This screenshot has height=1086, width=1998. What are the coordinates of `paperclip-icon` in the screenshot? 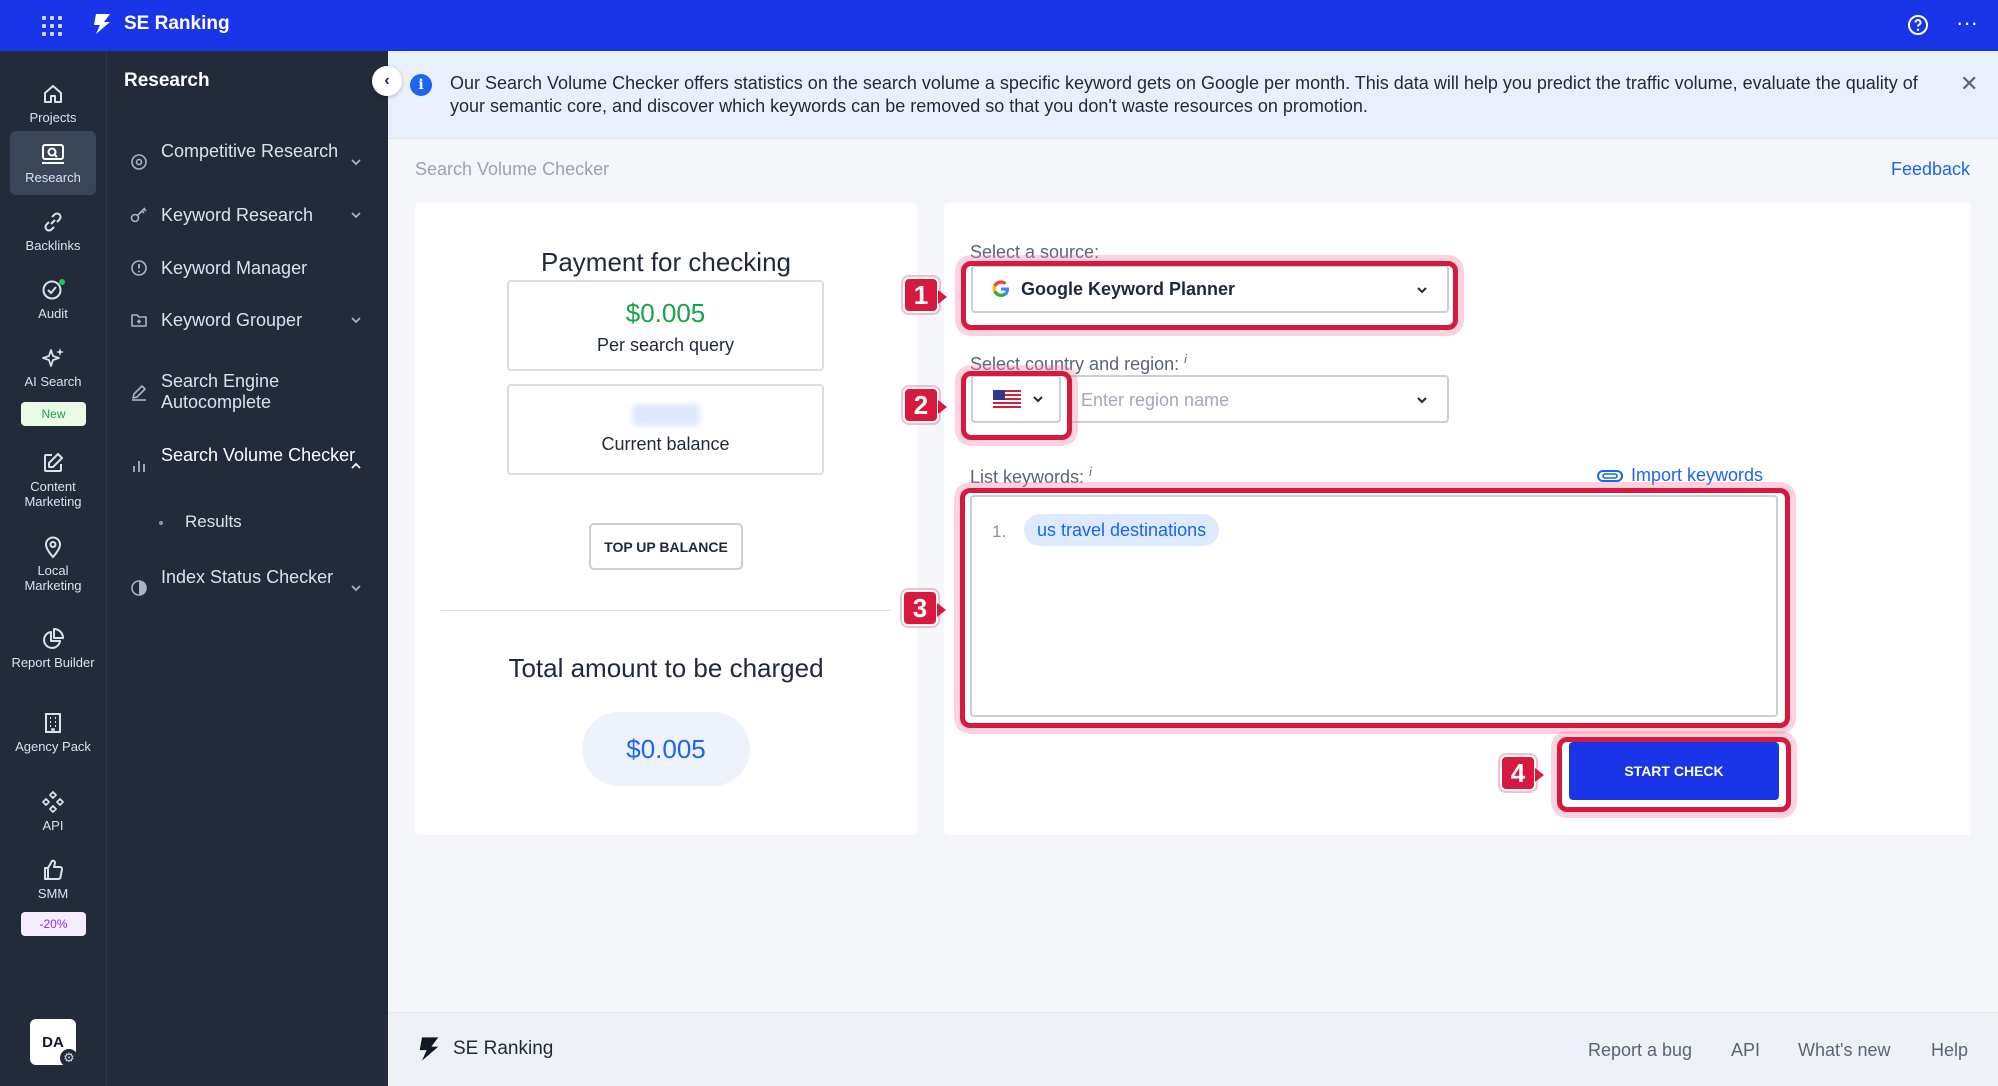 It's located at (1610, 475).